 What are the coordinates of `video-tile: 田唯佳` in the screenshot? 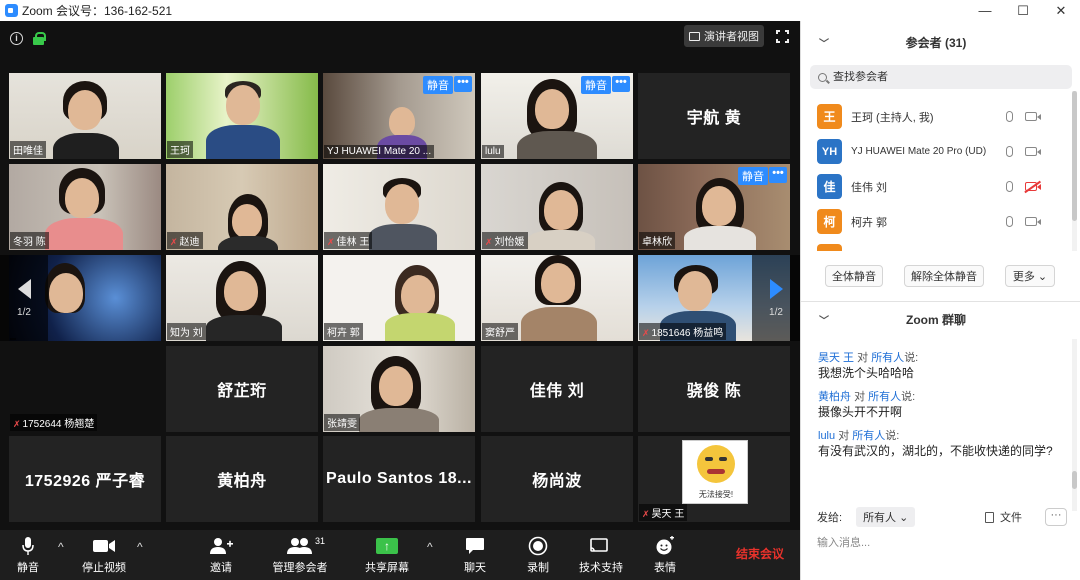 It's located at (85, 116).